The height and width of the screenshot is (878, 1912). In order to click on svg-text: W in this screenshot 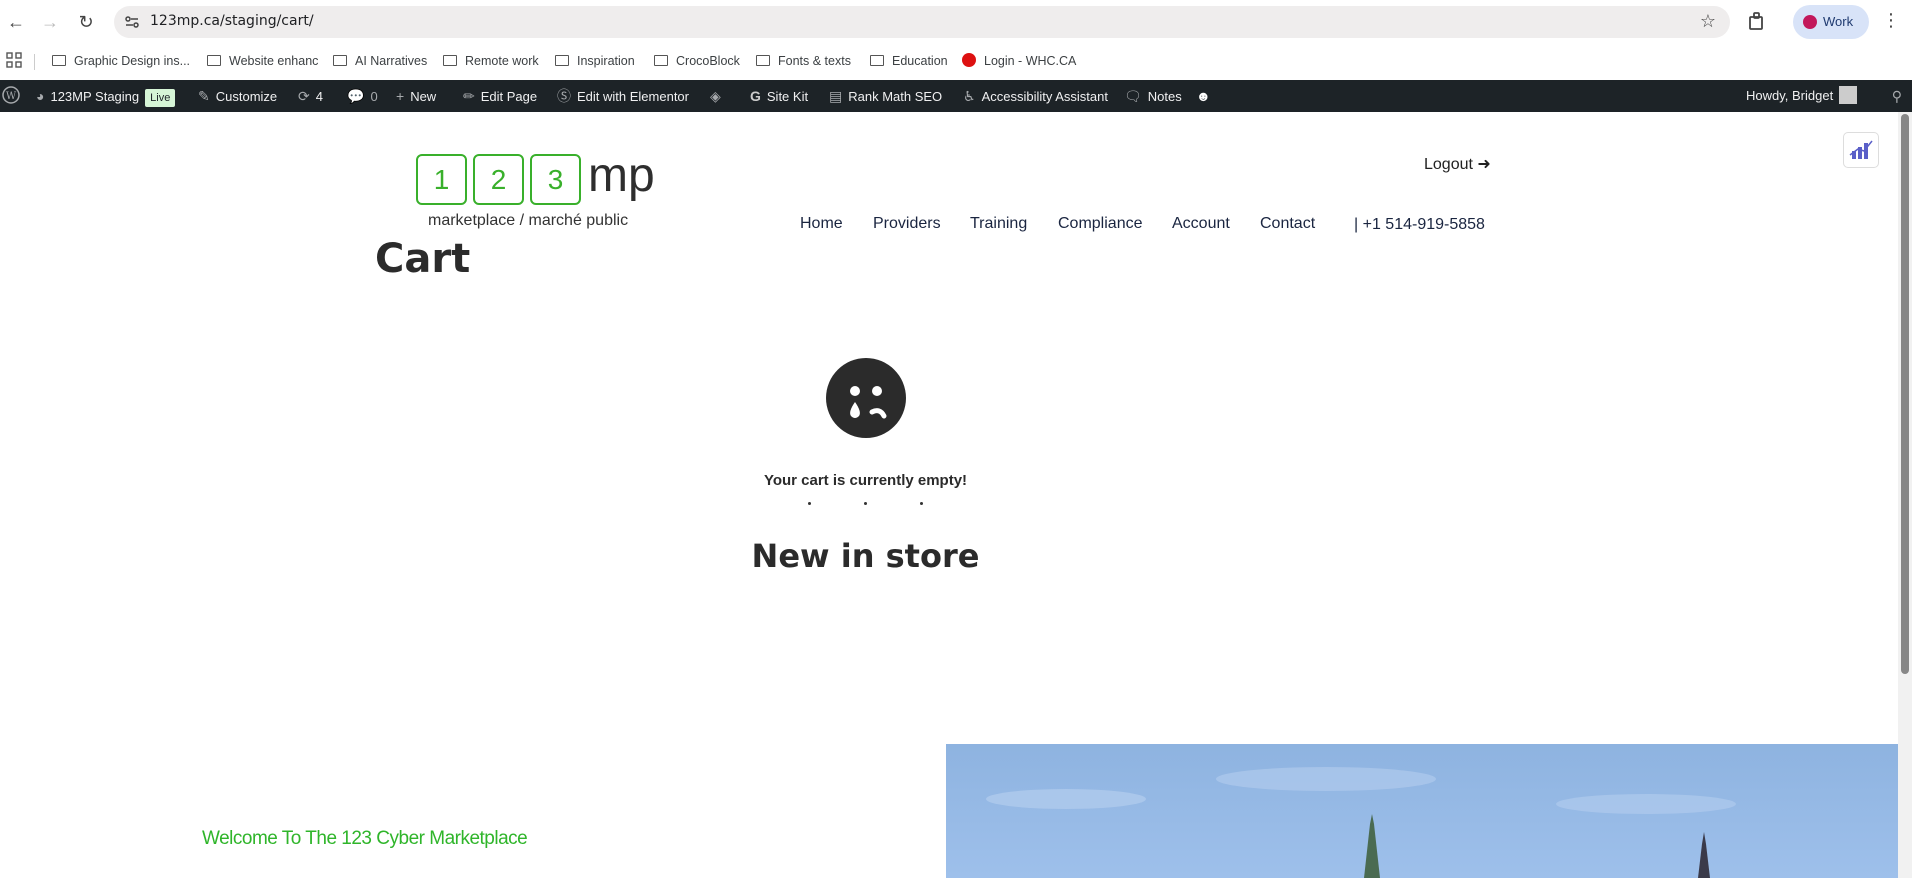, I will do `click(11, 96)`.